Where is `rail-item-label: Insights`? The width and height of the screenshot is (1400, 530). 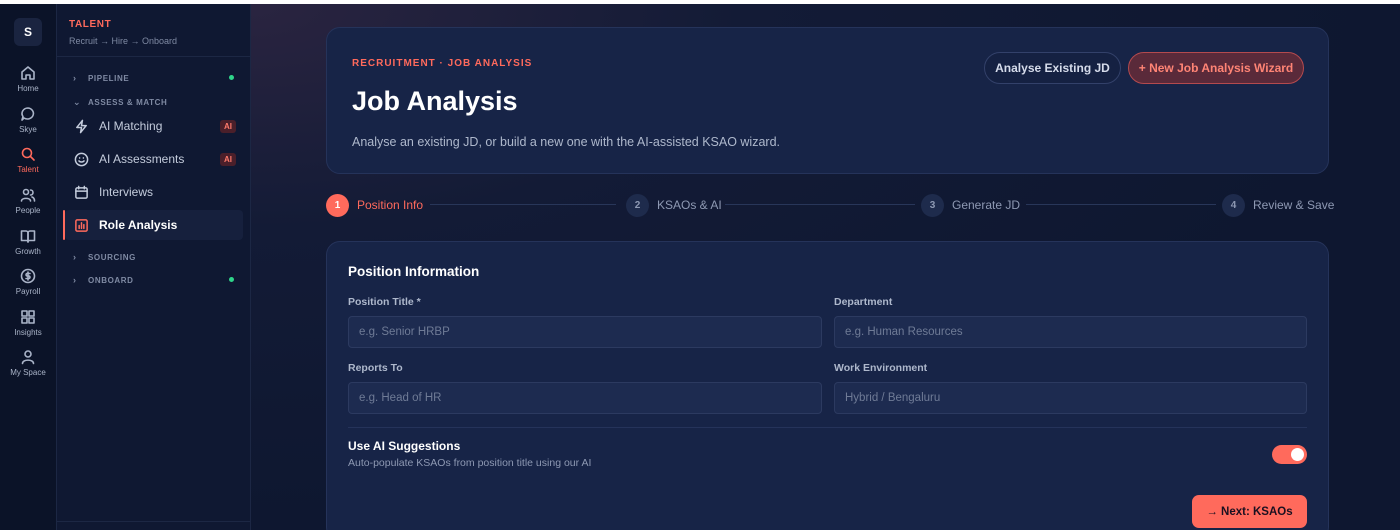
rail-item-label: Insights is located at coordinates (28, 332).